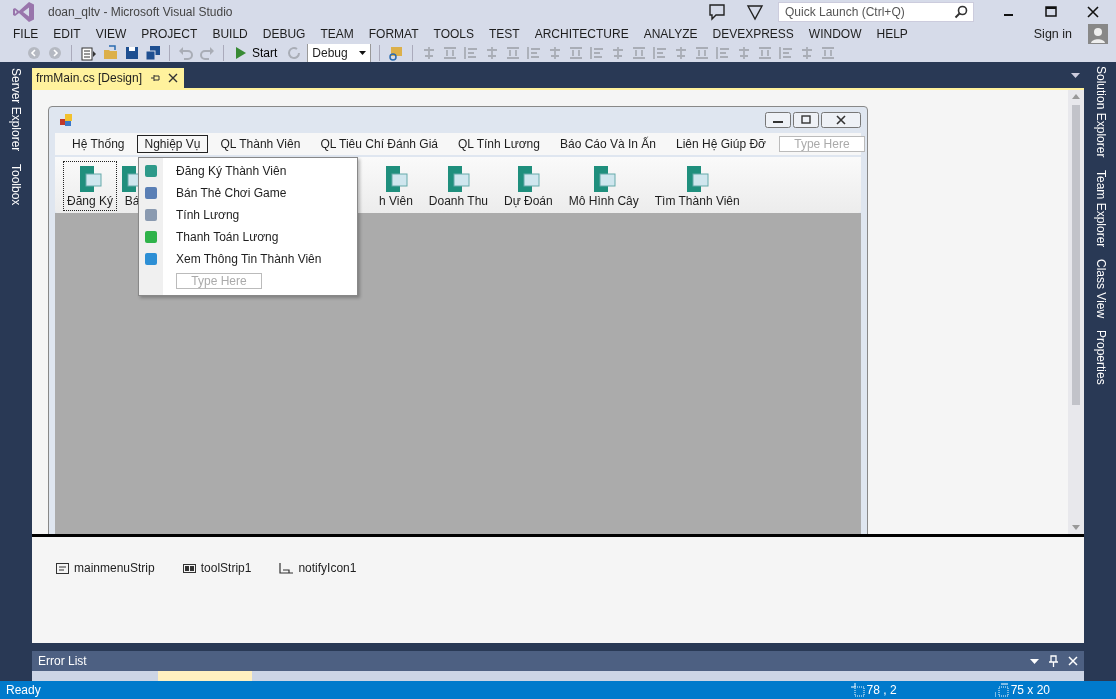 This screenshot has height=699, width=1116. I want to click on form-menu-item: Hệ Thống, so click(98, 144).